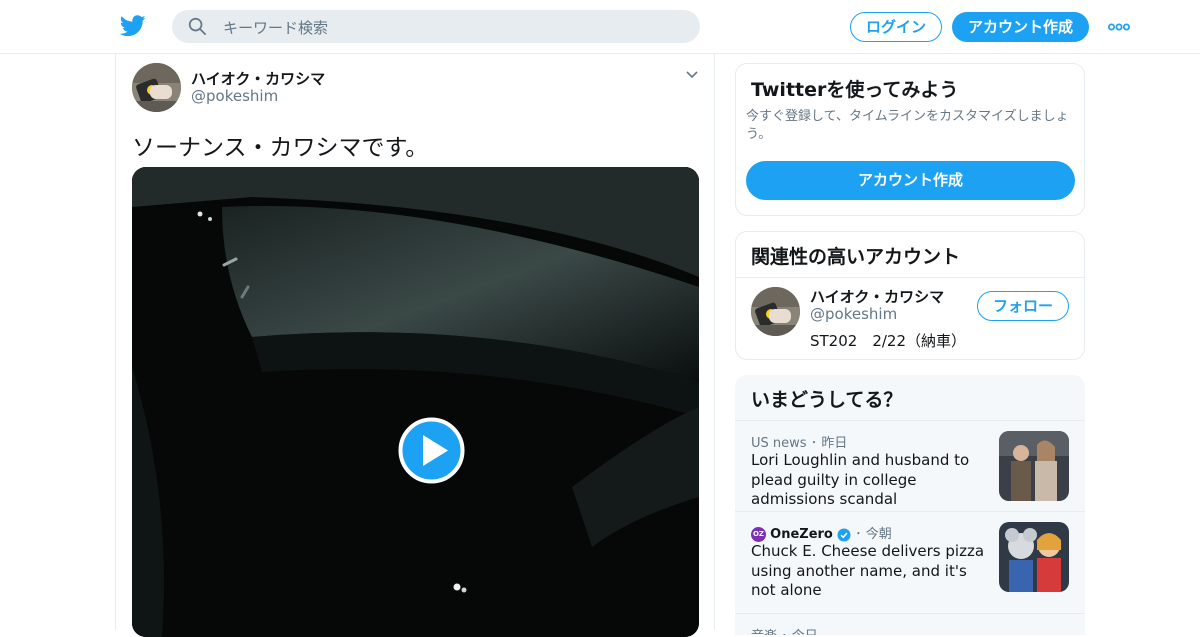 Image resolution: width=1200 pixels, height=637 pixels. I want to click on tweet-author-name: ハイオク・カワシマ, so click(258, 78).